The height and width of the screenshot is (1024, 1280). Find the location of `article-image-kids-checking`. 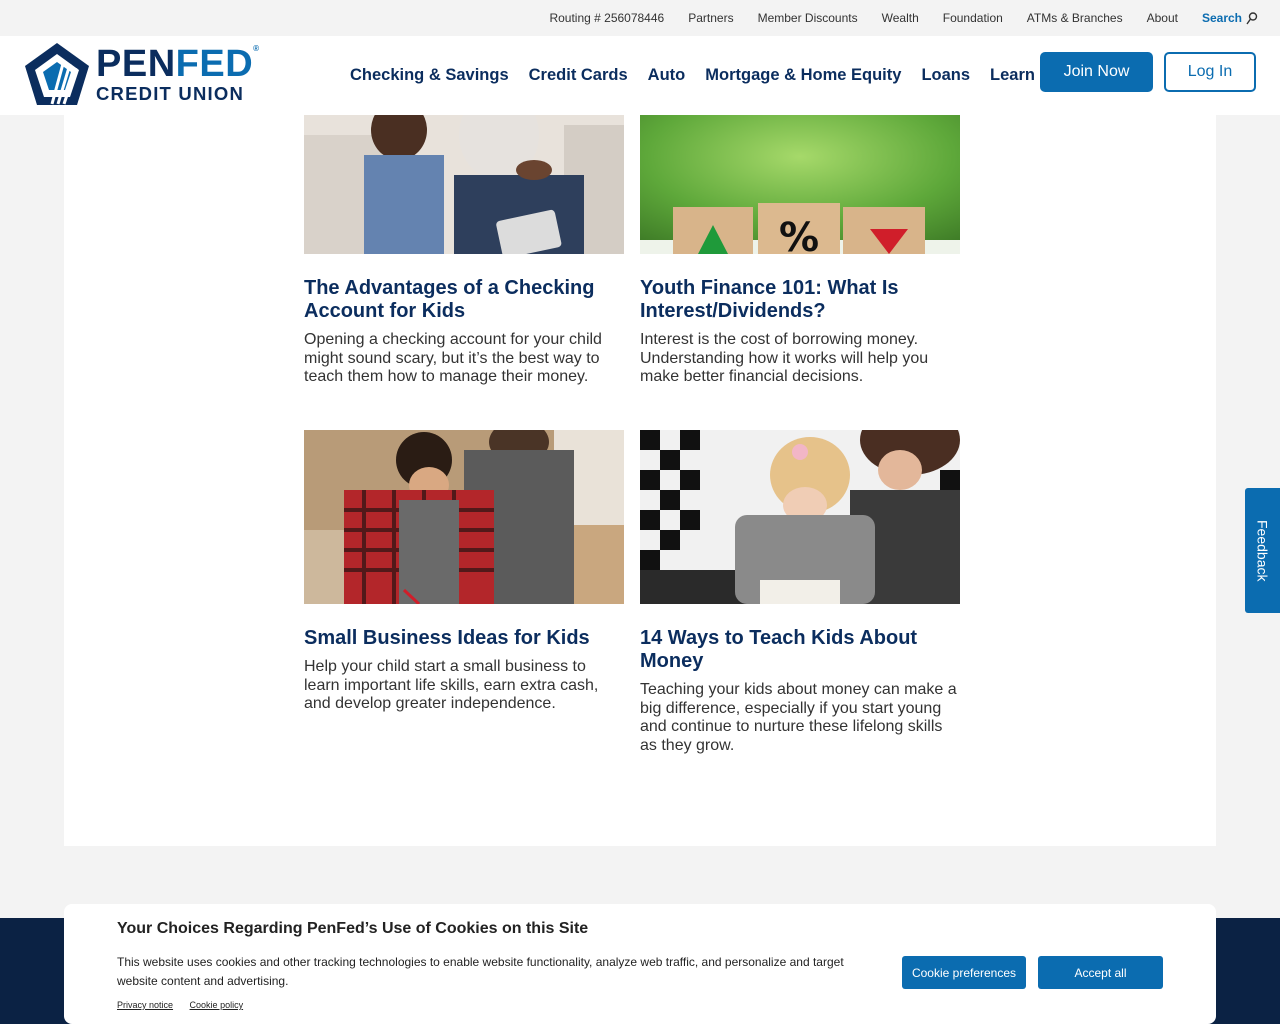

article-image-kids-checking is located at coordinates (464, 184).